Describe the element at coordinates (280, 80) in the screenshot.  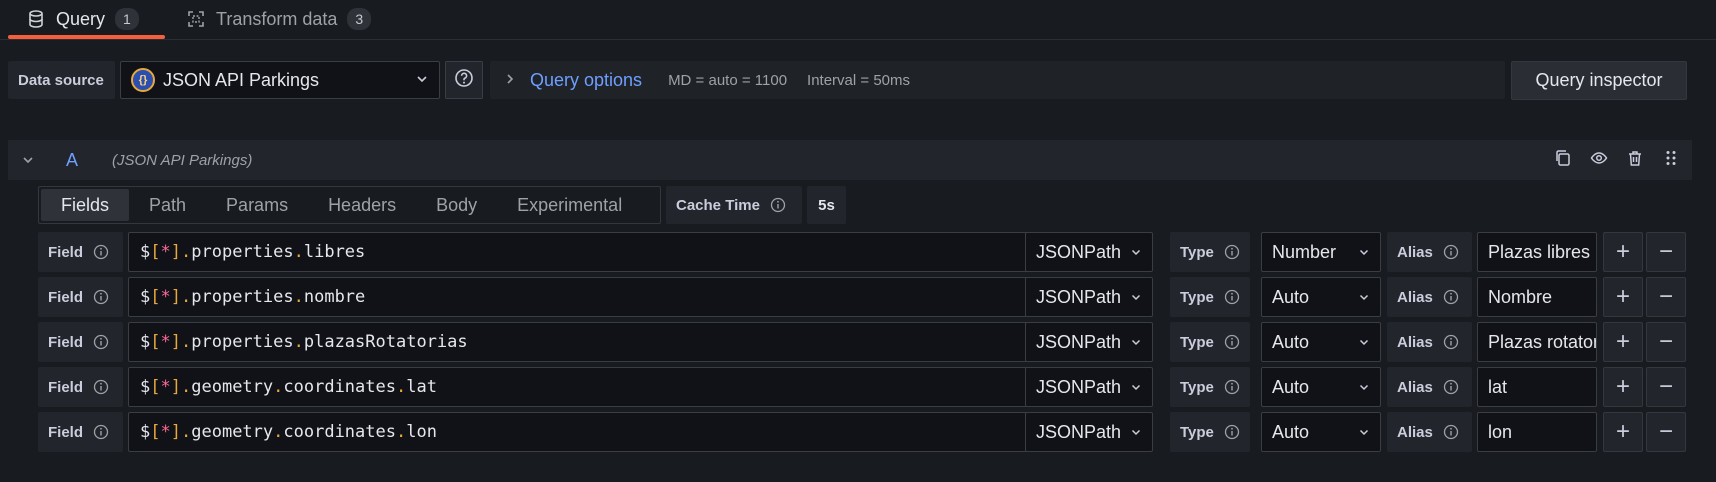
I see `datasource-picker: {} JSON API Parkings` at that location.